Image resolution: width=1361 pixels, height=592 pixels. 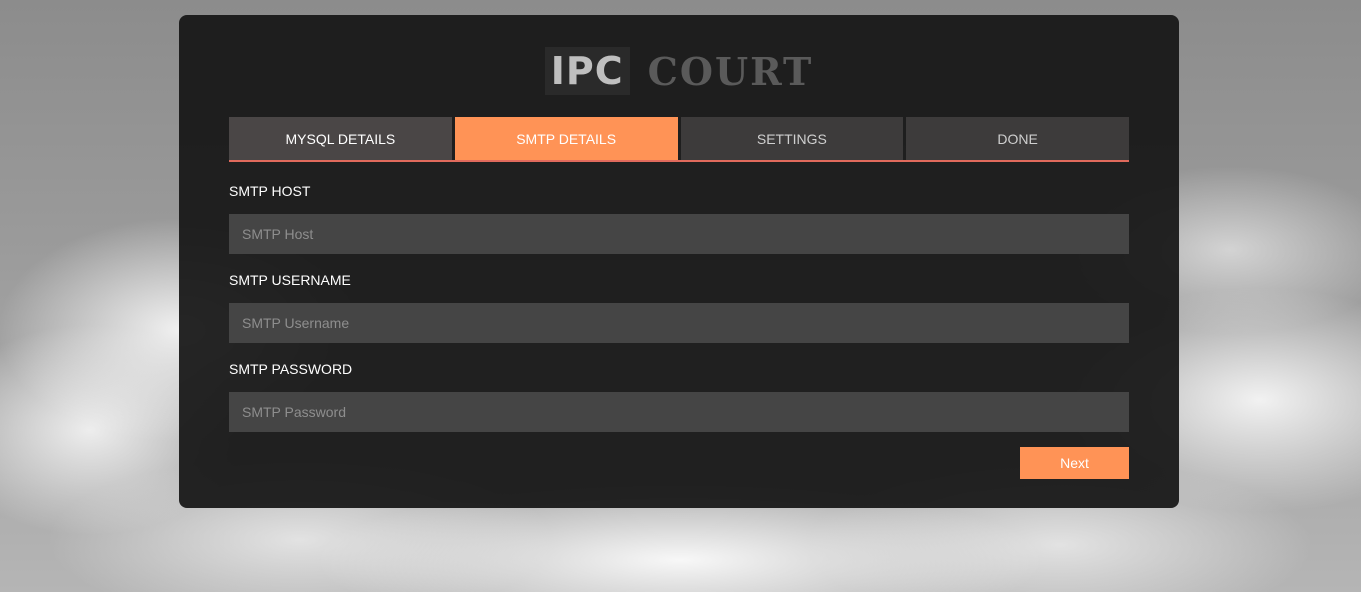 I want to click on logo-court-text: COURT, so click(x=730, y=71).